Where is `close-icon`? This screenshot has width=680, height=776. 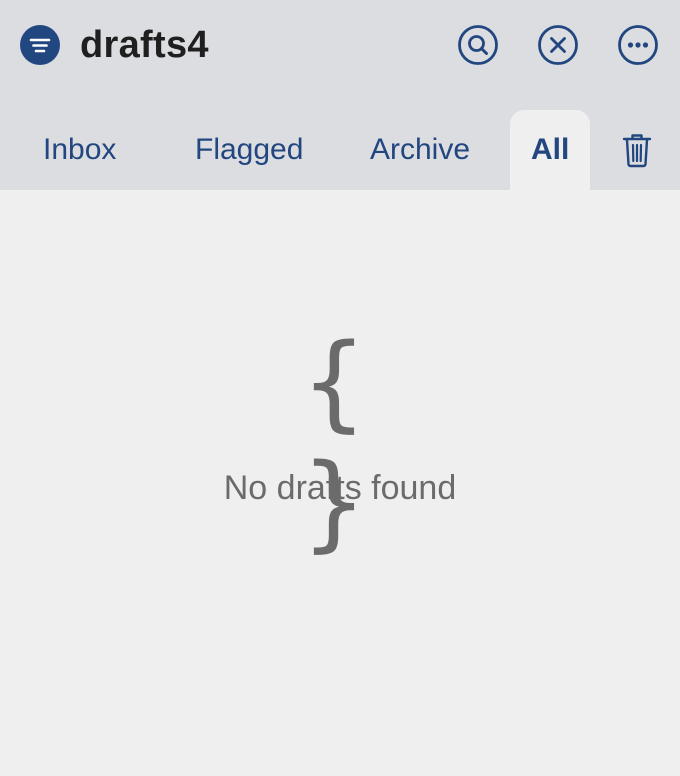 close-icon is located at coordinates (558, 45).